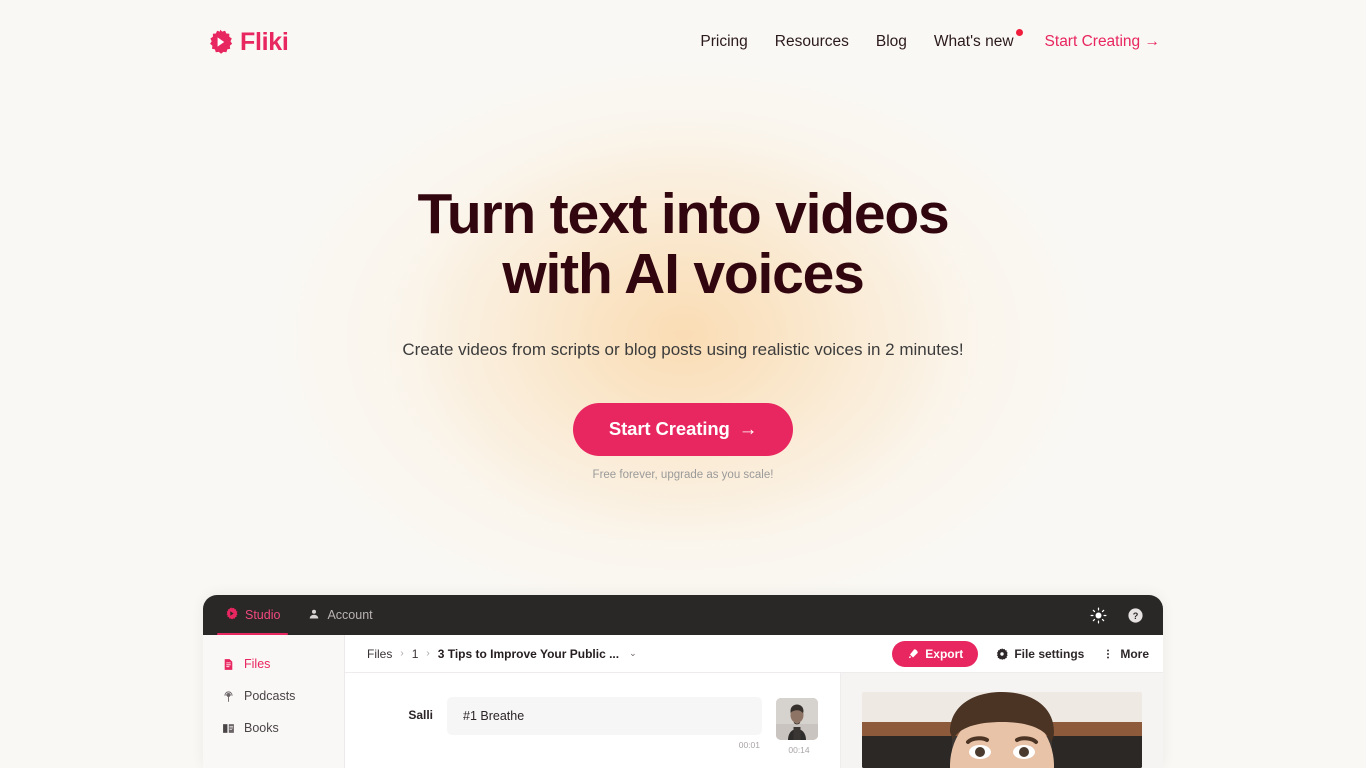 The height and width of the screenshot is (768, 1366). What do you see at coordinates (379, 654) in the screenshot?
I see `breadcrumb-item-files: Files` at bounding box center [379, 654].